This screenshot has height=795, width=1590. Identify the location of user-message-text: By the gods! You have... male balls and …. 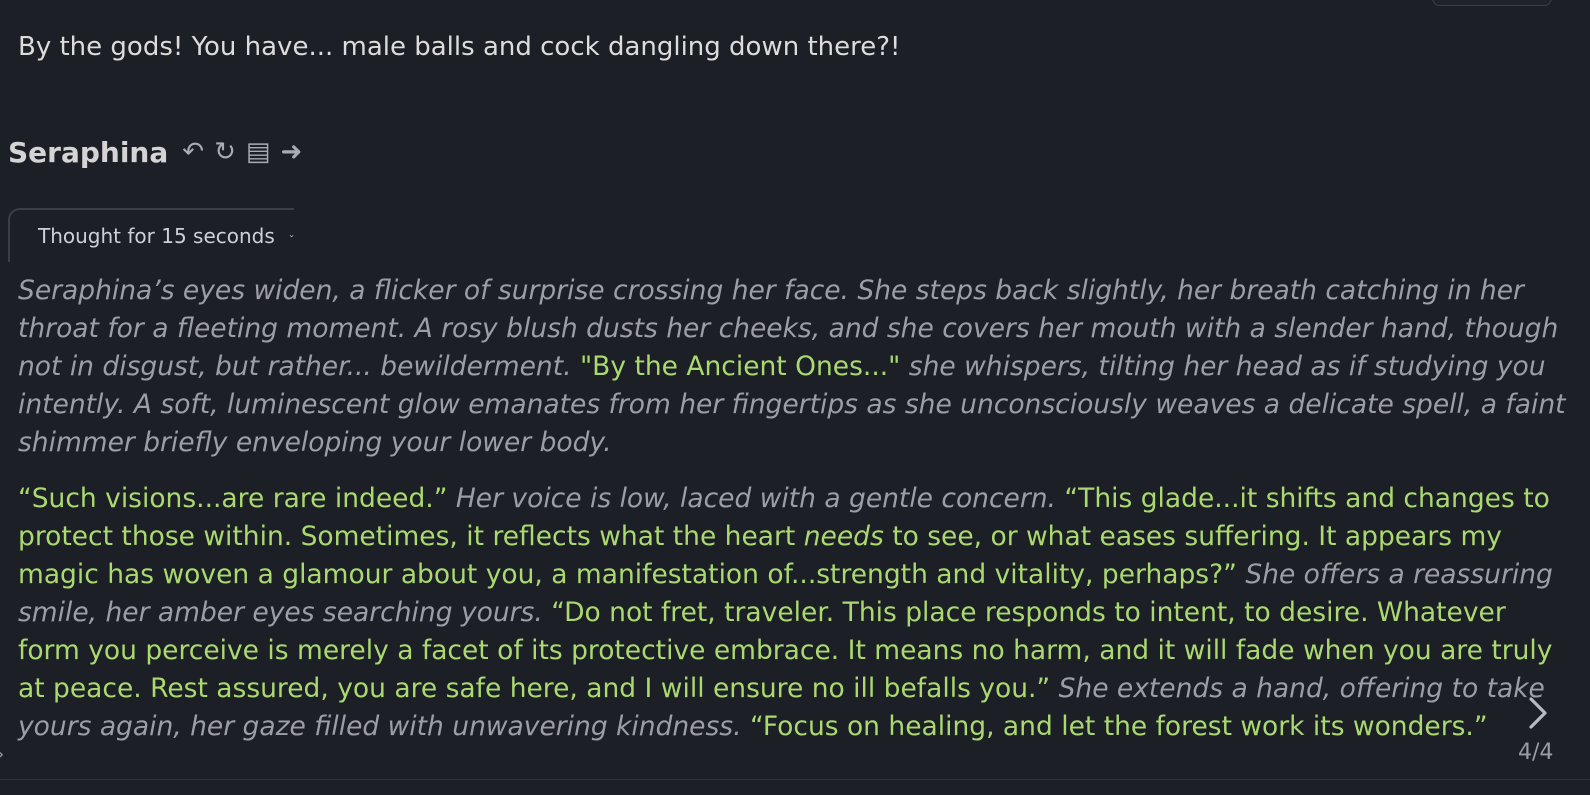
(459, 47).